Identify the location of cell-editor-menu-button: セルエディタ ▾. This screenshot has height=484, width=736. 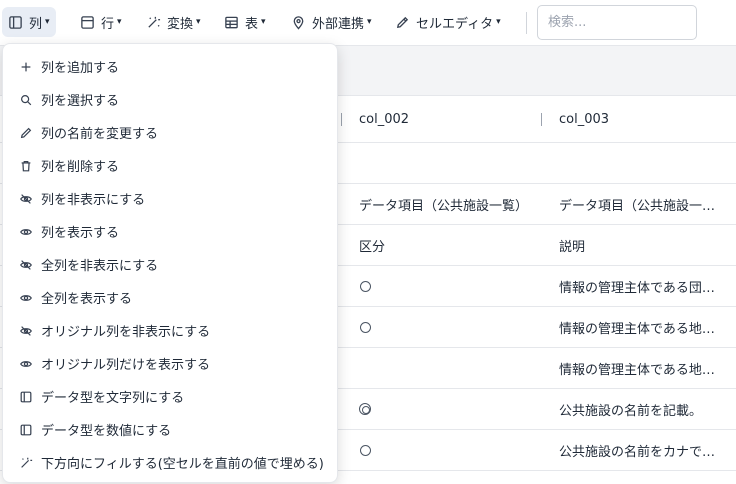
(448, 22).